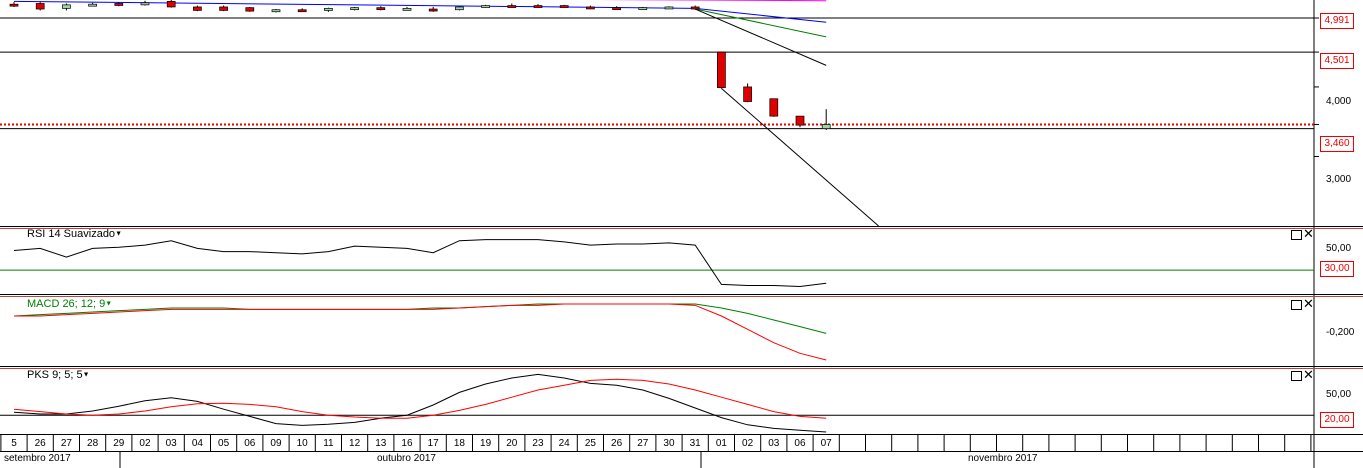  What do you see at coordinates (1337, 21) in the screenshot?
I see `price-tag-upper: 4,991` at bounding box center [1337, 21].